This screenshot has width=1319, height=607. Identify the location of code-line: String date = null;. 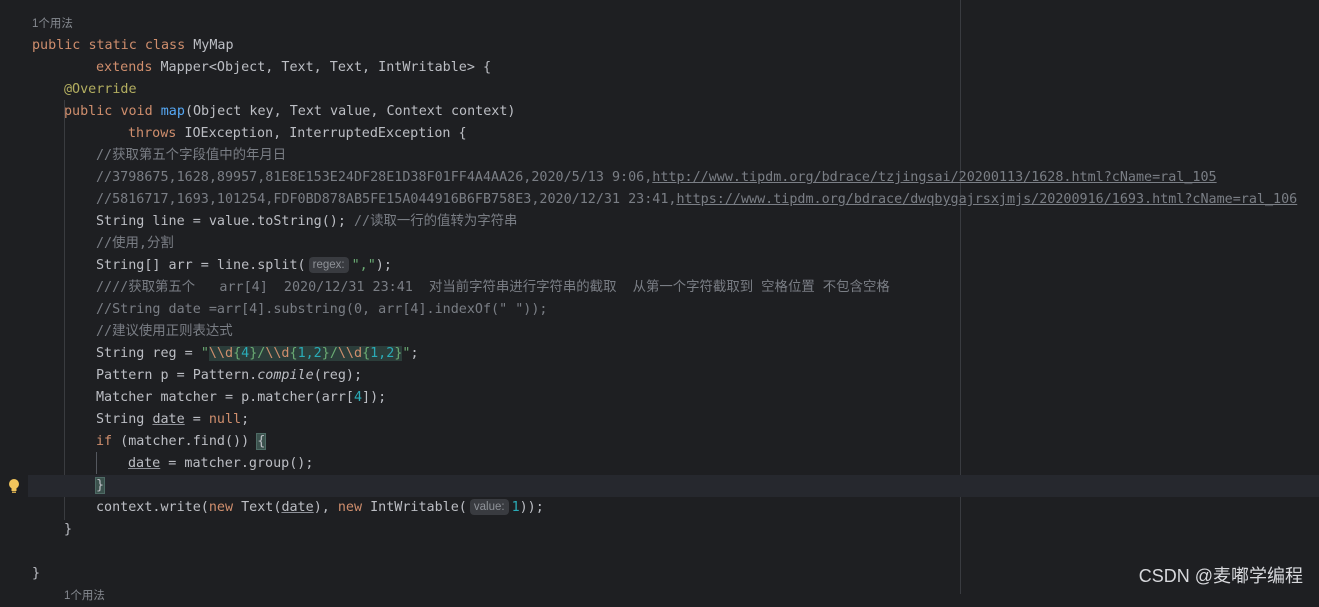
(172, 420).